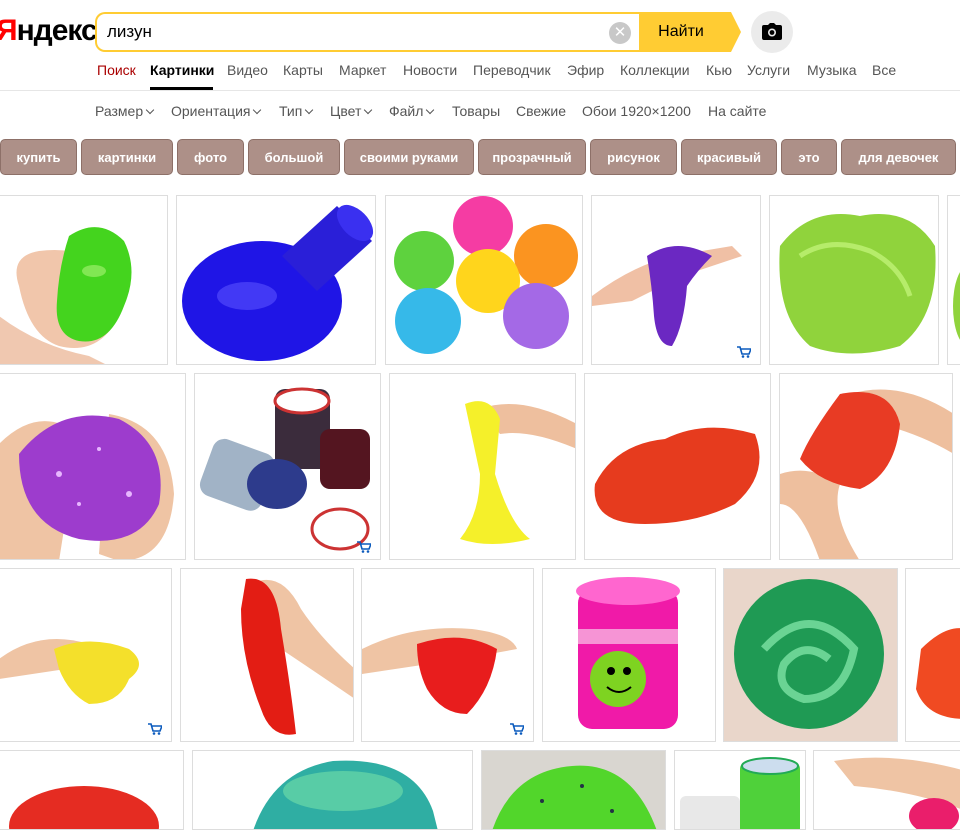  Describe the element at coordinates (832, 70) in the screenshot. I see `nav-music: Музыка` at that location.